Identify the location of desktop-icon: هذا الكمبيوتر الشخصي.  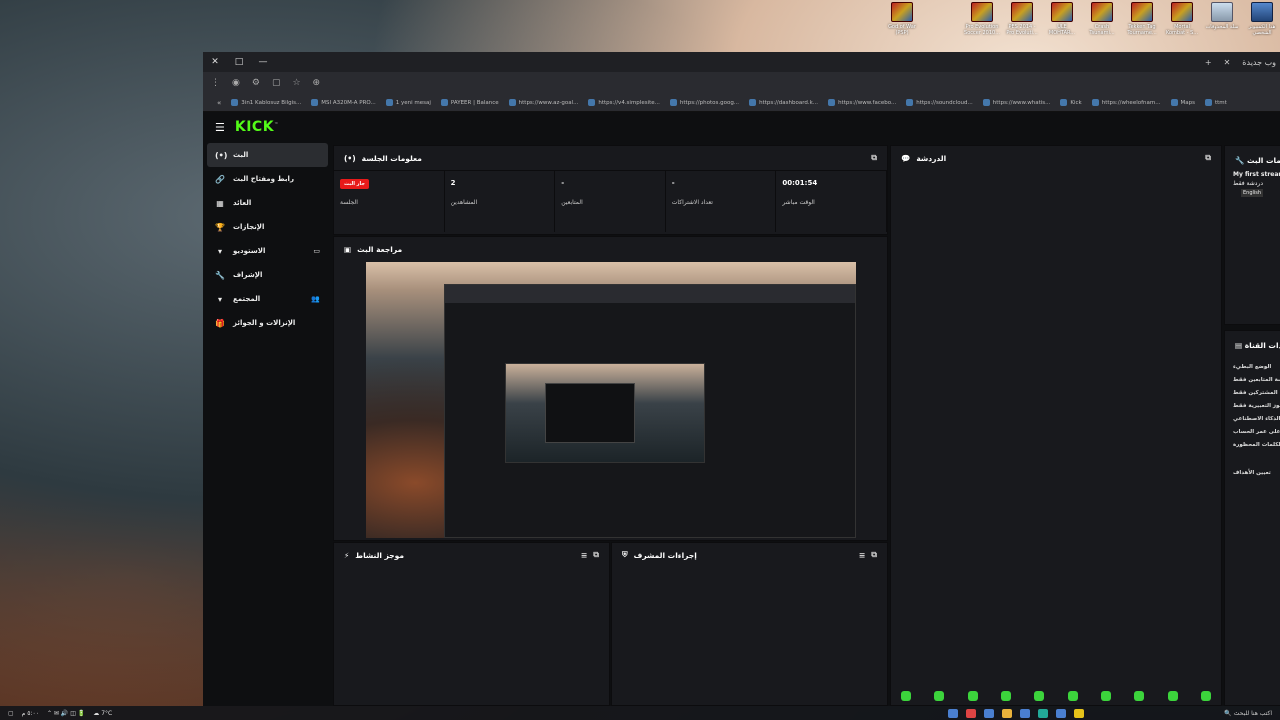
(1262, 26).